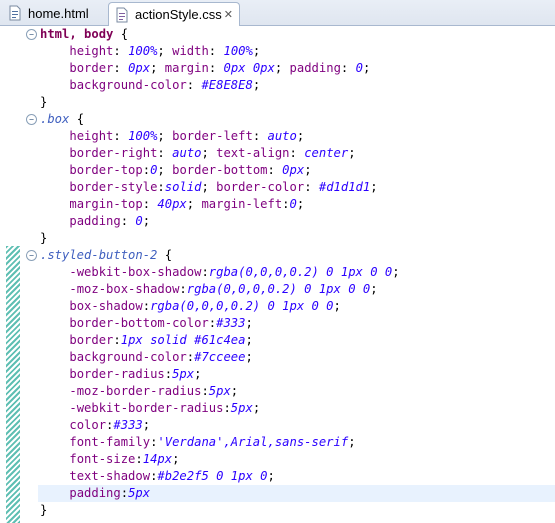 Image resolution: width=555 pixels, height=523 pixels. Describe the element at coordinates (197, 442) in the screenshot. I see `code-line: font-family:'Verdana',Arial,sans-serif;` at that location.